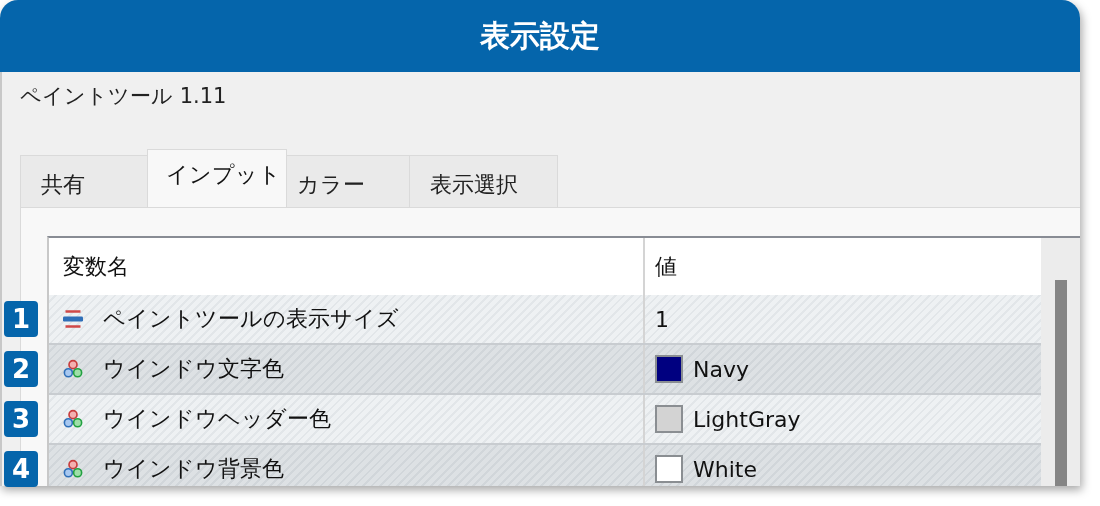 This screenshot has width=1100, height=506. I want to click on column-header: 値, so click(666, 266).